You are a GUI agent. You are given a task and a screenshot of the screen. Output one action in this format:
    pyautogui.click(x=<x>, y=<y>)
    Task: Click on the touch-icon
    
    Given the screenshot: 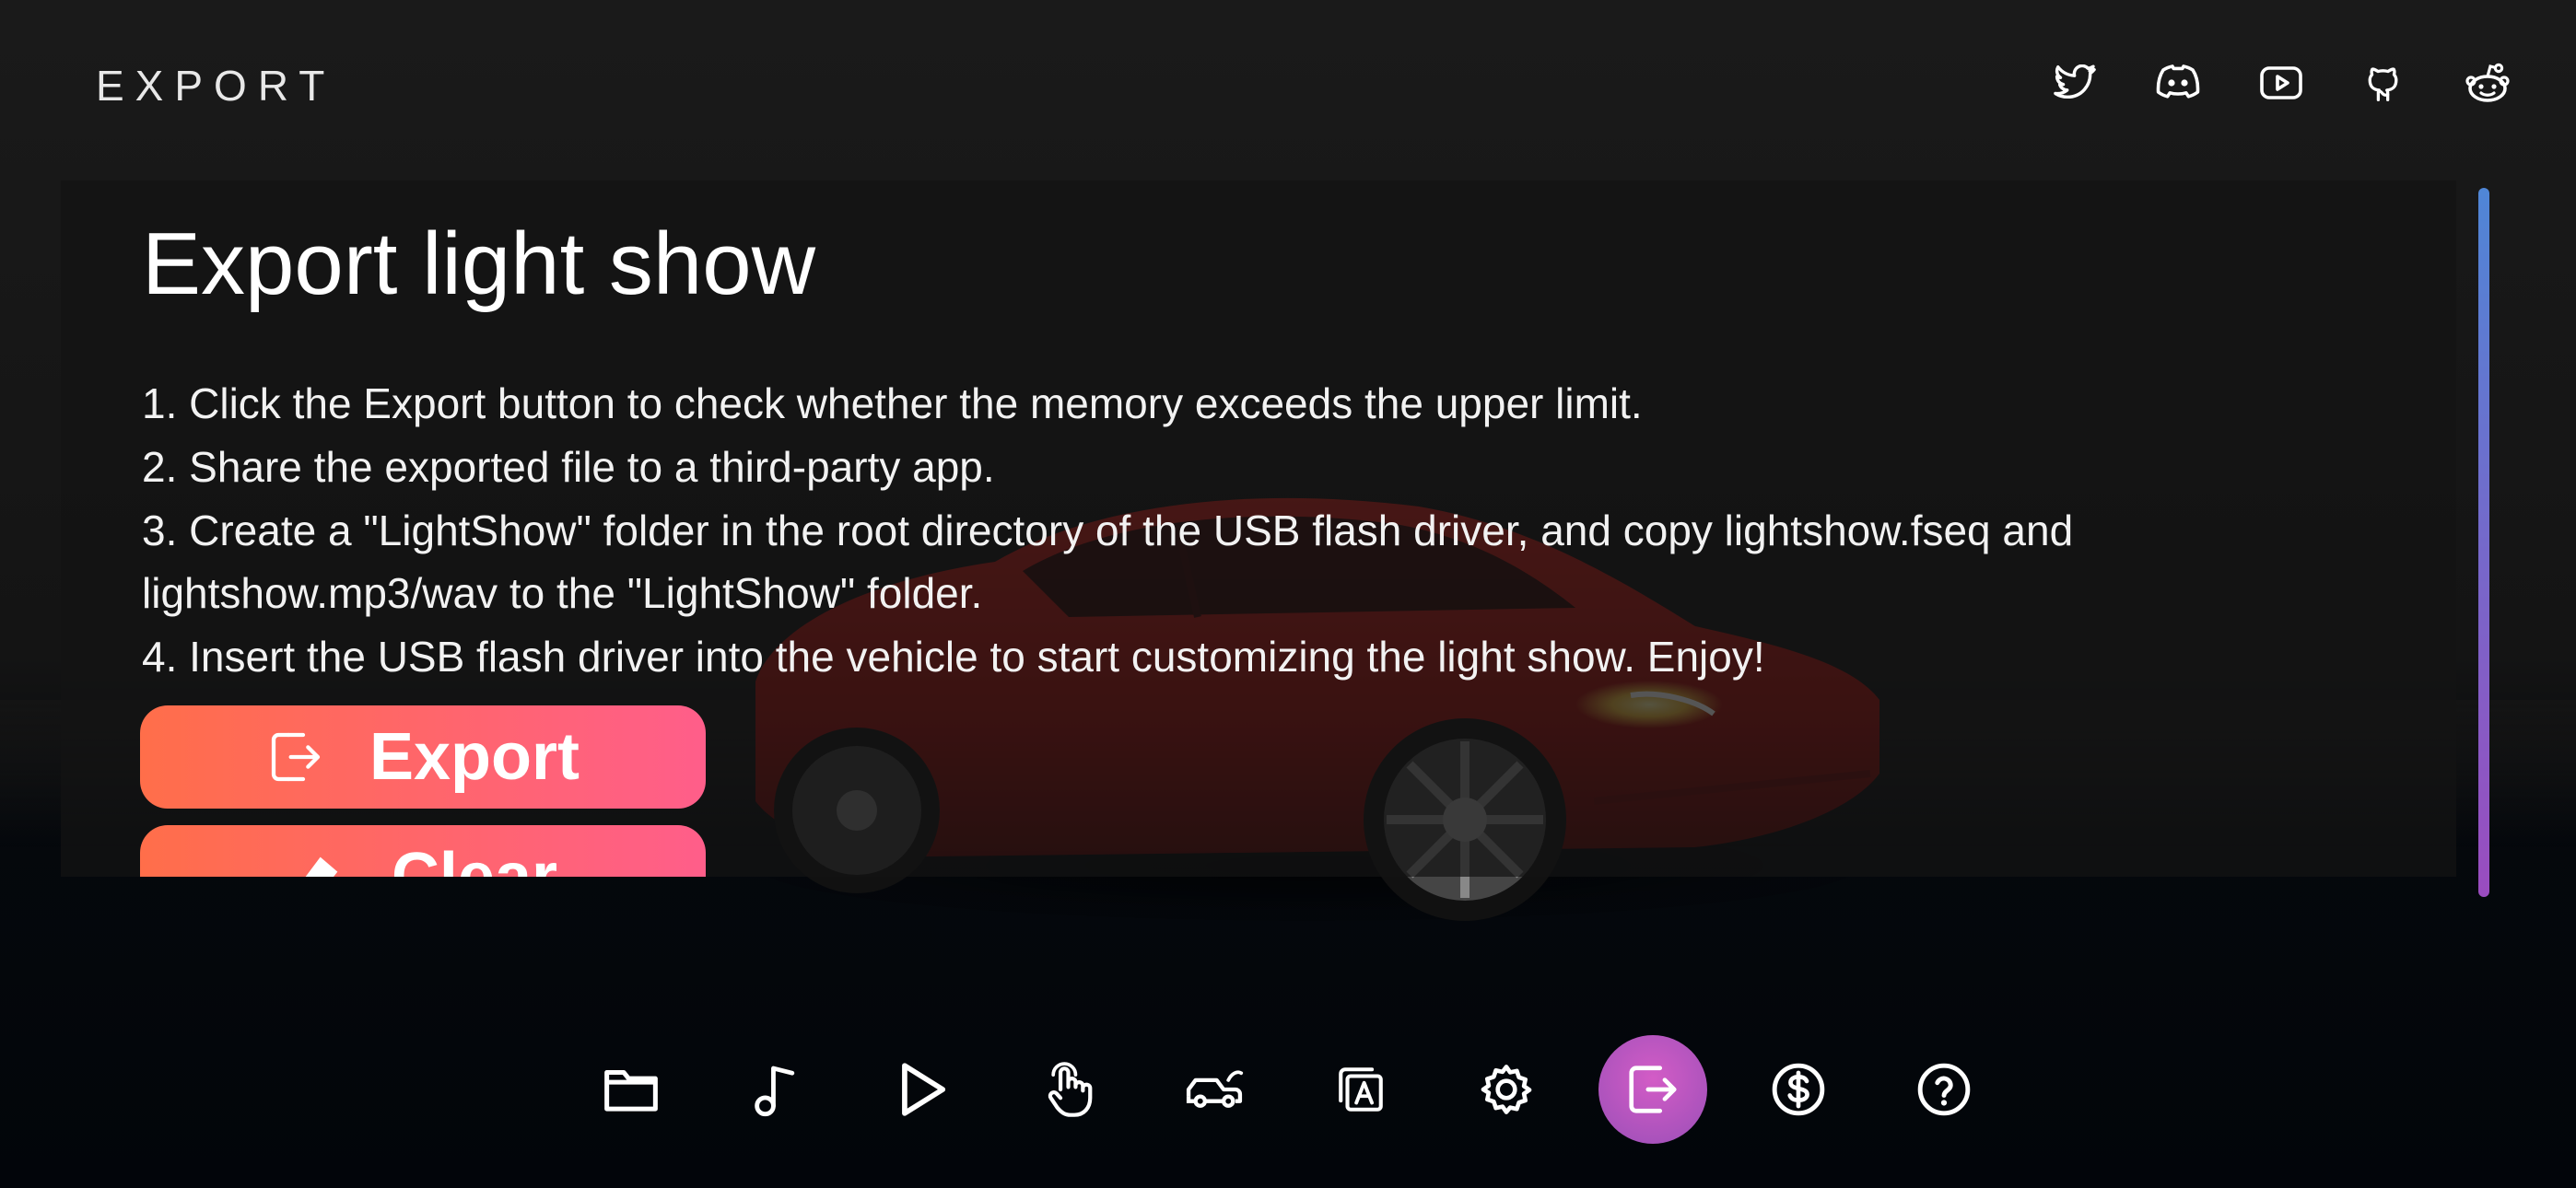 What is the action you would take?
    pyautogui.click(x=1070, y=1089)
    